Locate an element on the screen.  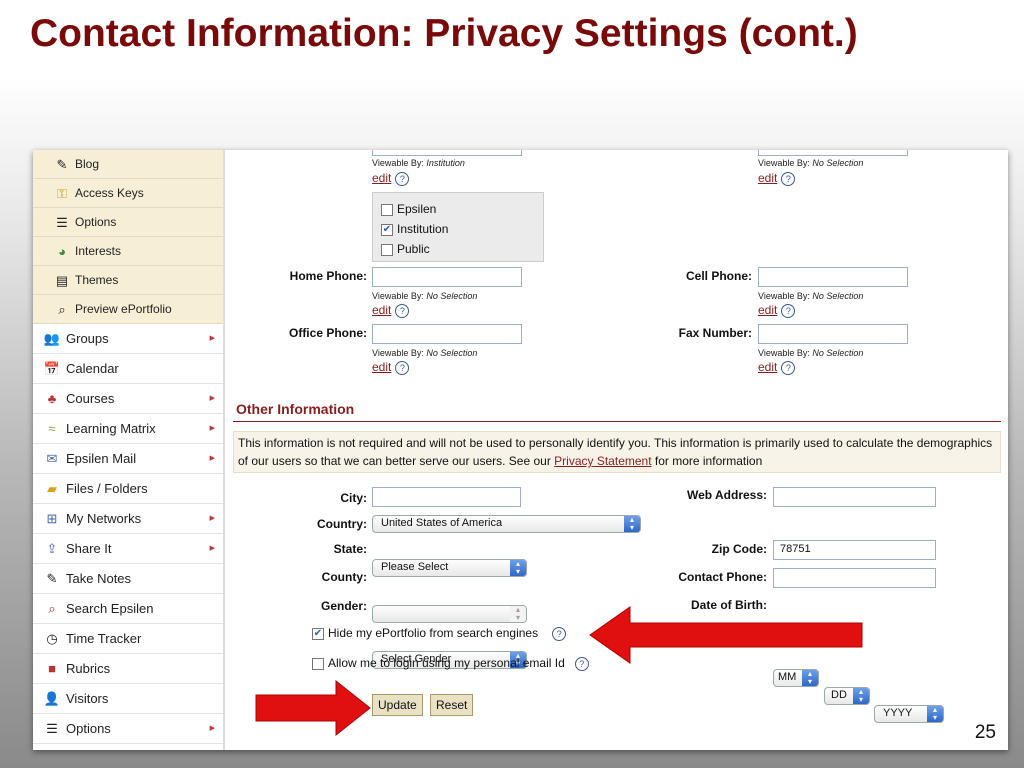
sidebar-item-courses: ♣ Courses ▶ is located at coordinates (128, 399).